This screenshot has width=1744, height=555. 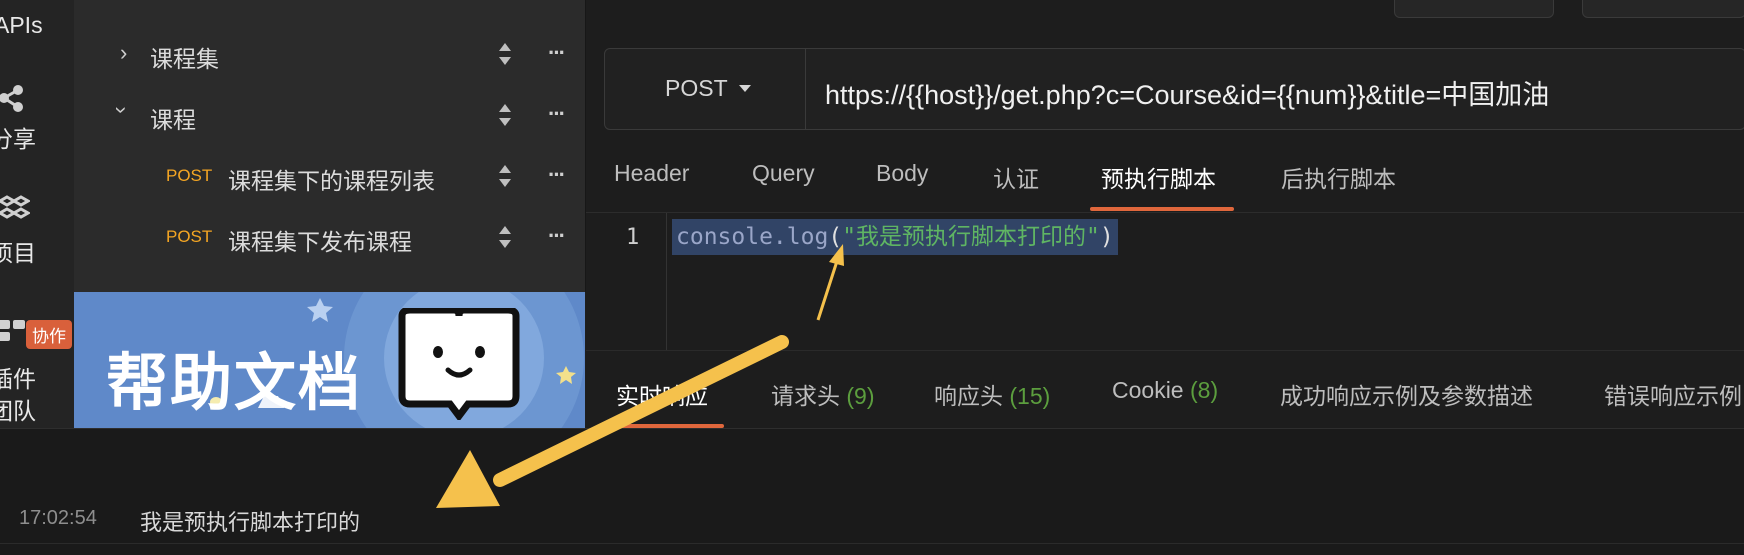 I want to click on tab-request-headers: 请求头 (9), so click(x=823, y=394).